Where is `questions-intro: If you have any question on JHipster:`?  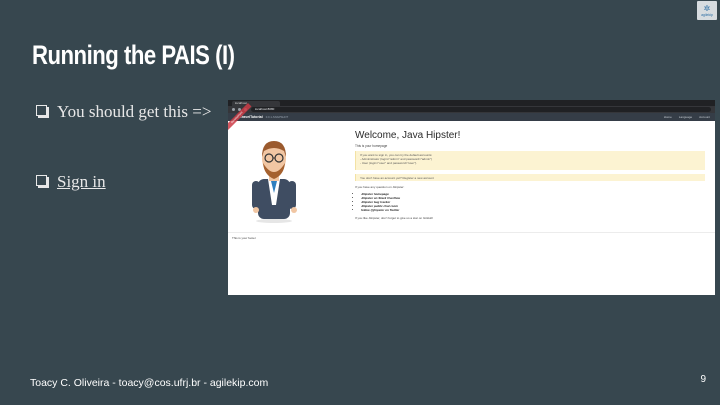
questions-intro: If you have any question on JHipster: is located at coordinates (380, 187).